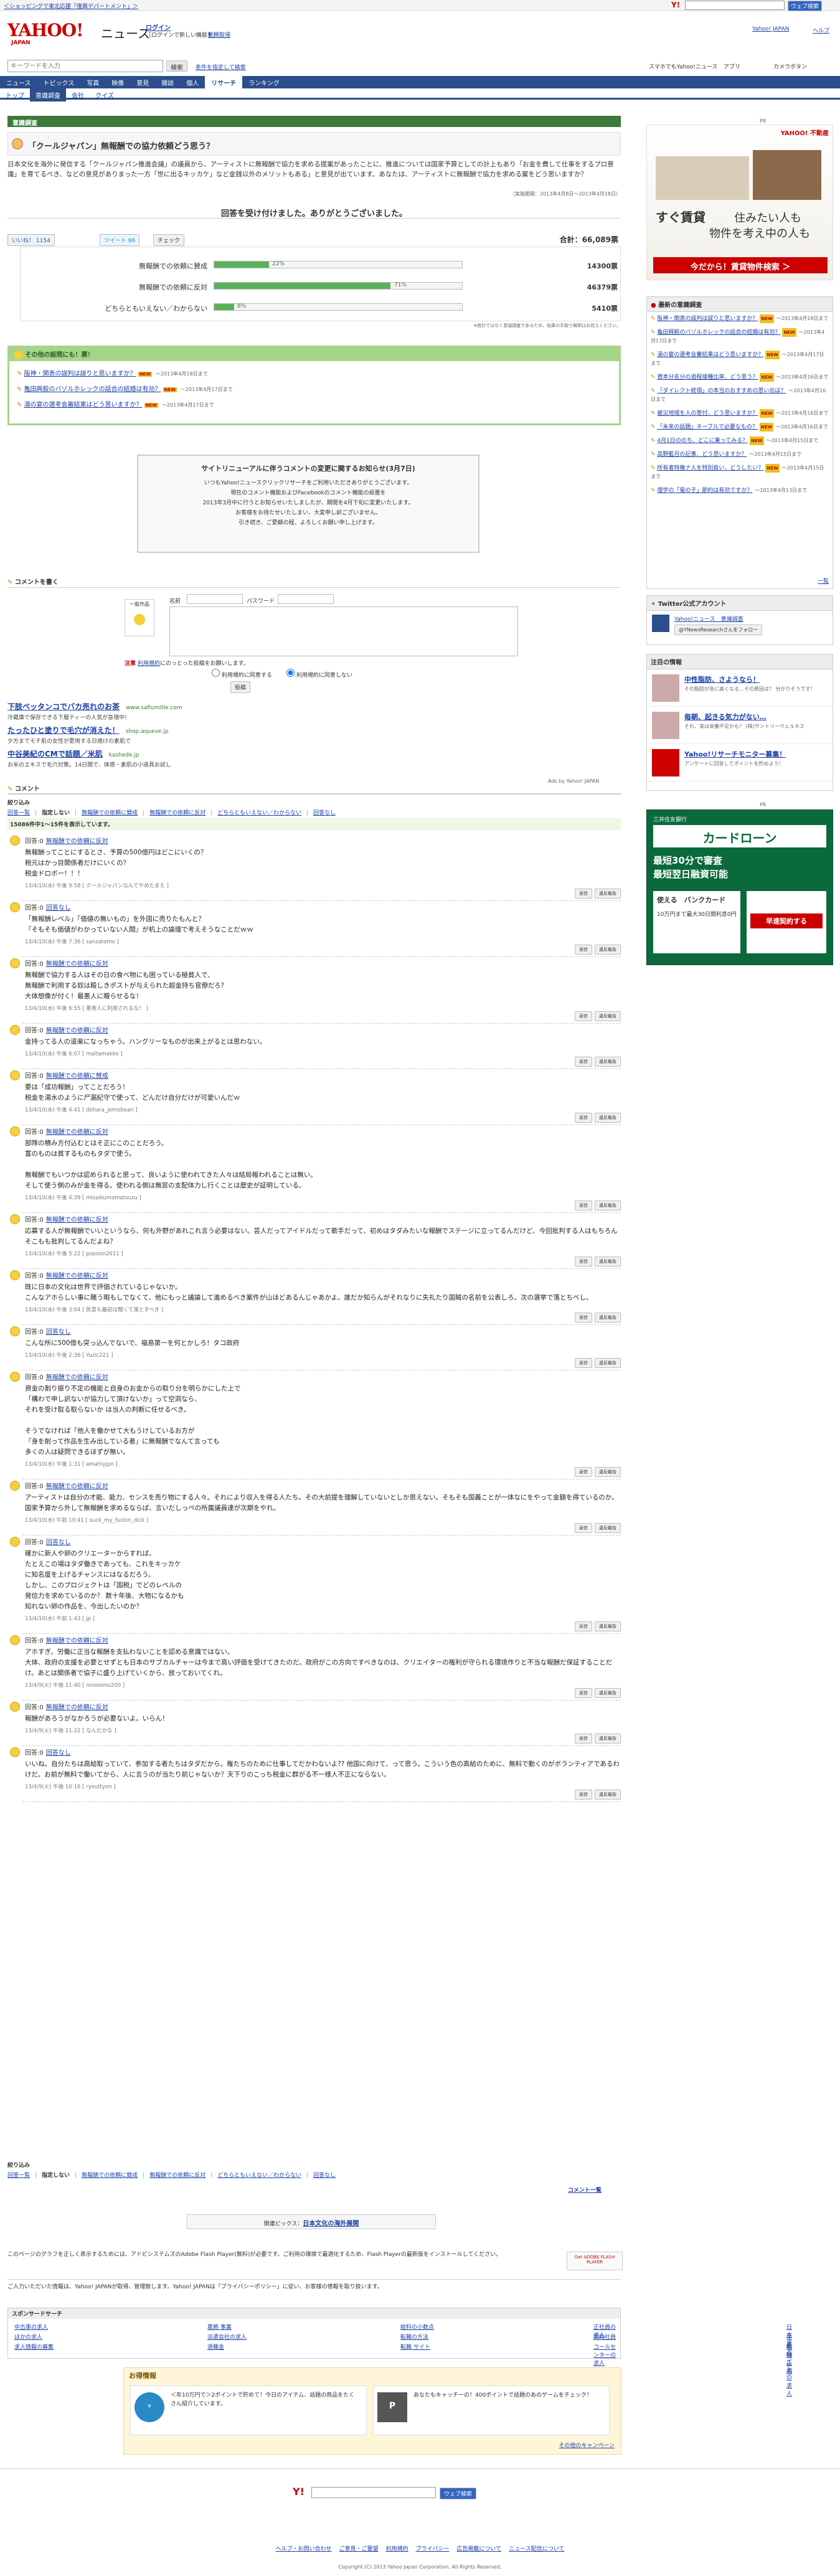 This screenshot has height=2576, width=840. What do you see at coordinates (219, 35) in the screenshot?
I see `register-link: 新規取得` at bounding box center [219, 35].